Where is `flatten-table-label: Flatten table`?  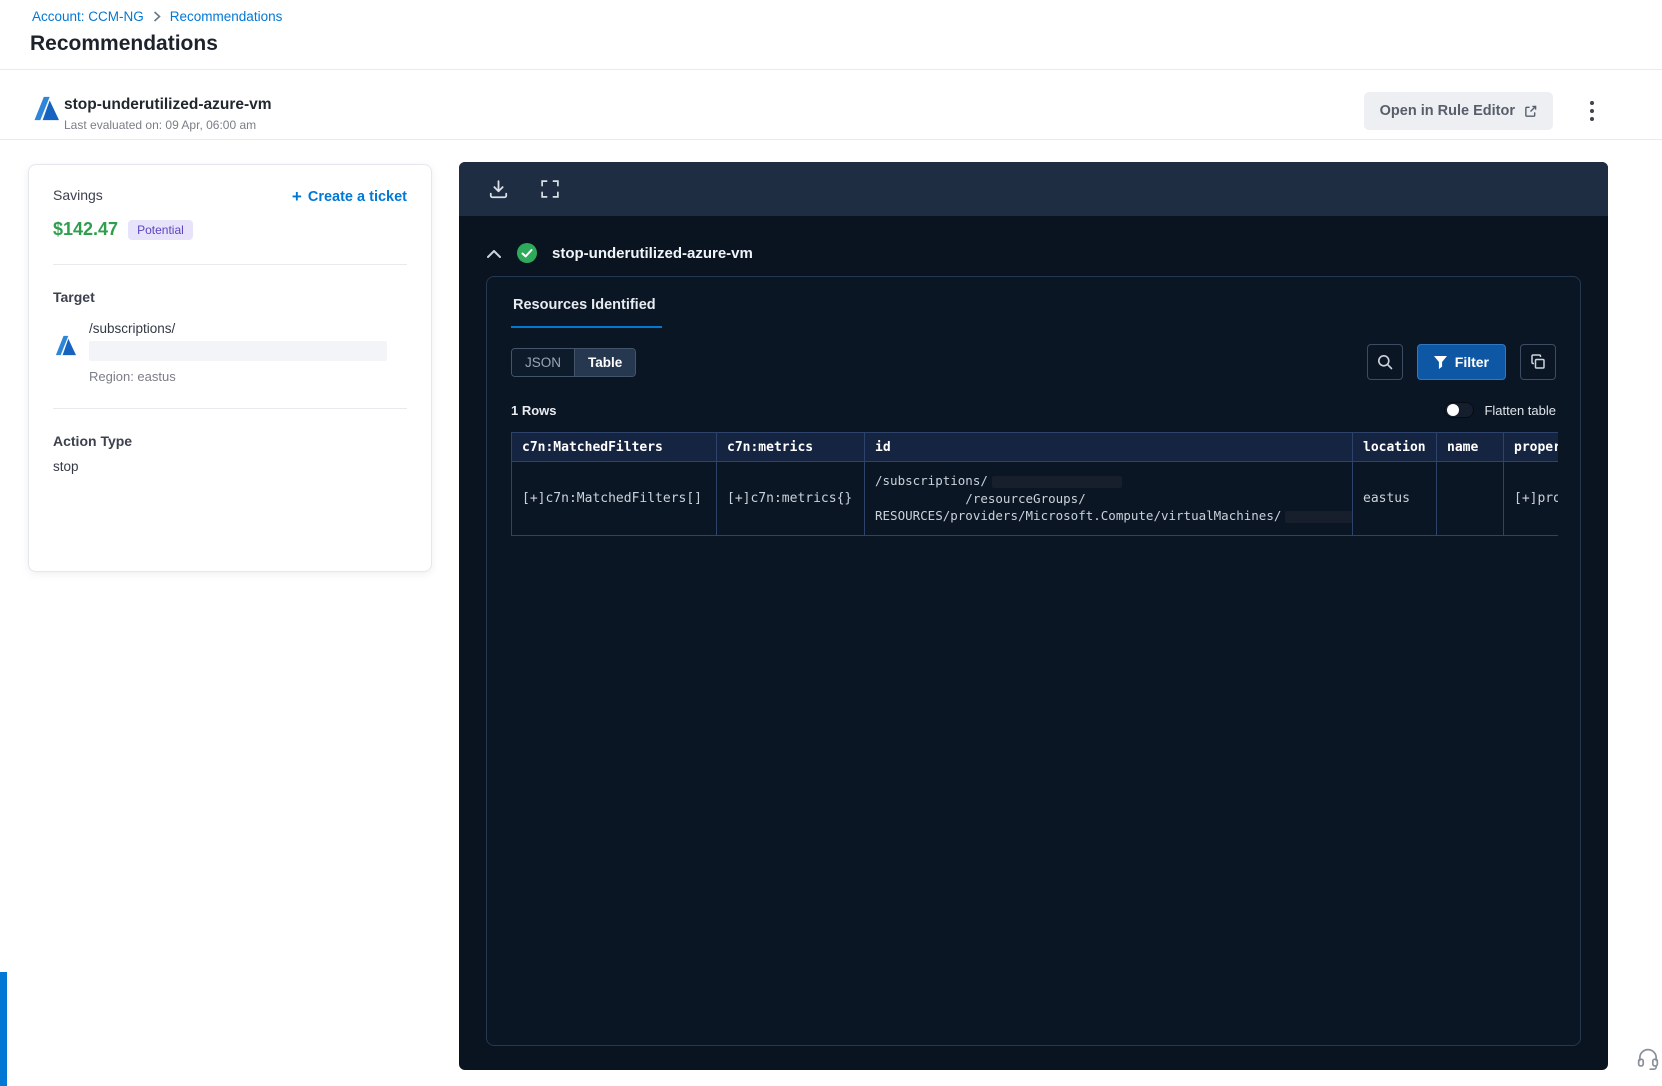 flatten-table-label: Flatten table is located at coordinates (1520, 410).